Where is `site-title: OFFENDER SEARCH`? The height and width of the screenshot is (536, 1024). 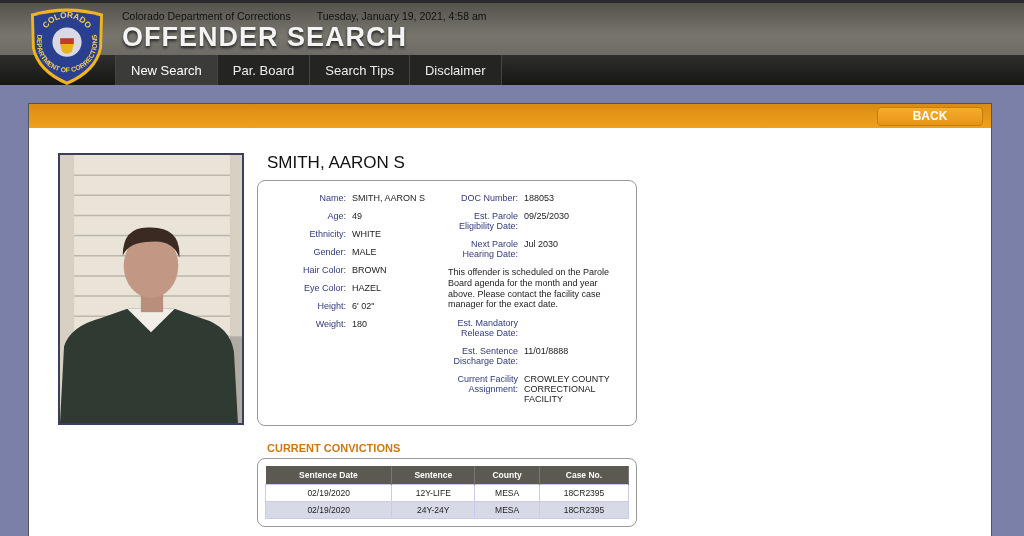 site-title: OFFENDER SEARCH is located at coordinates (265, 37).